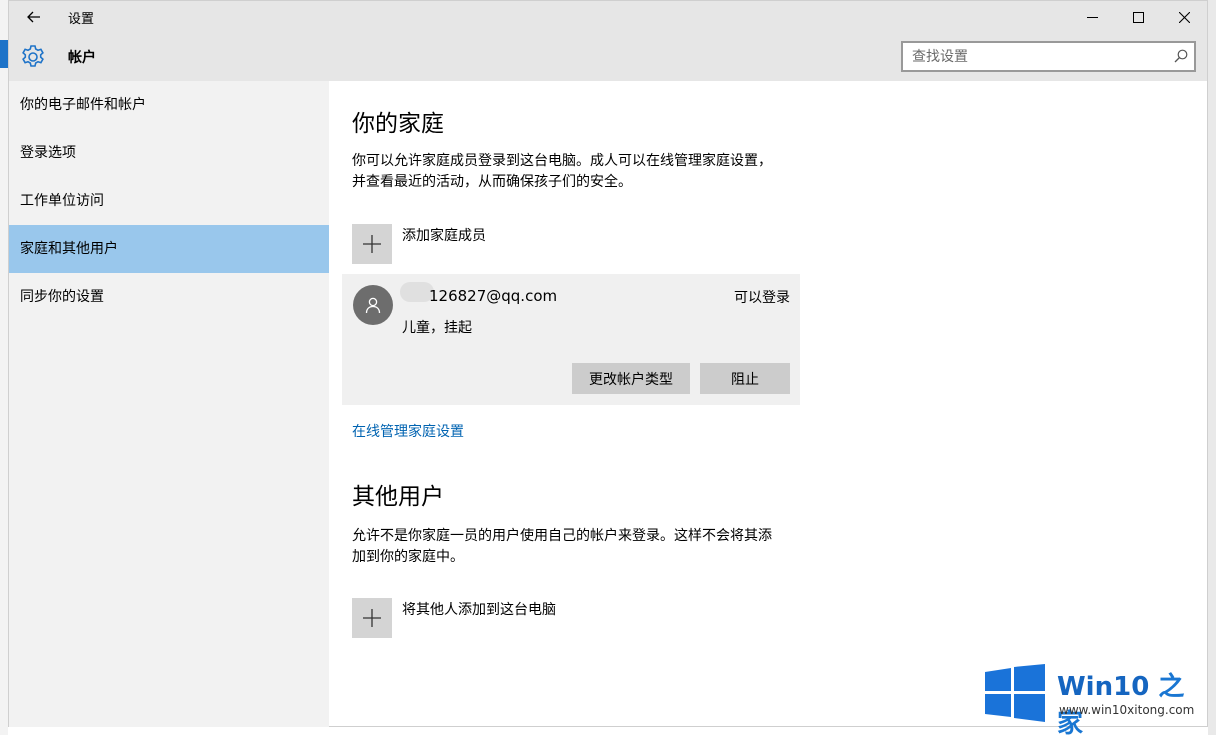  Describe the element at coordinates (398, 124) in the screenshot. I see `family-heading: 你的家庭` at that location.